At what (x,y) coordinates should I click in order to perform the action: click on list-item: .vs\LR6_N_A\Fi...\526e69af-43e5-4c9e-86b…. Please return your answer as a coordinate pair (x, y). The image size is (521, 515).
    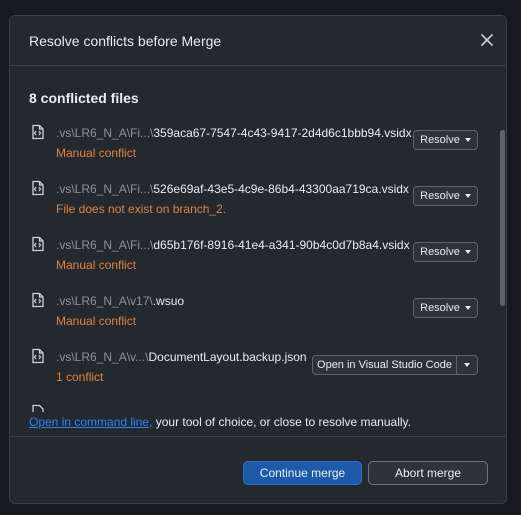
    Looking at the image, I should click on (258, 206).